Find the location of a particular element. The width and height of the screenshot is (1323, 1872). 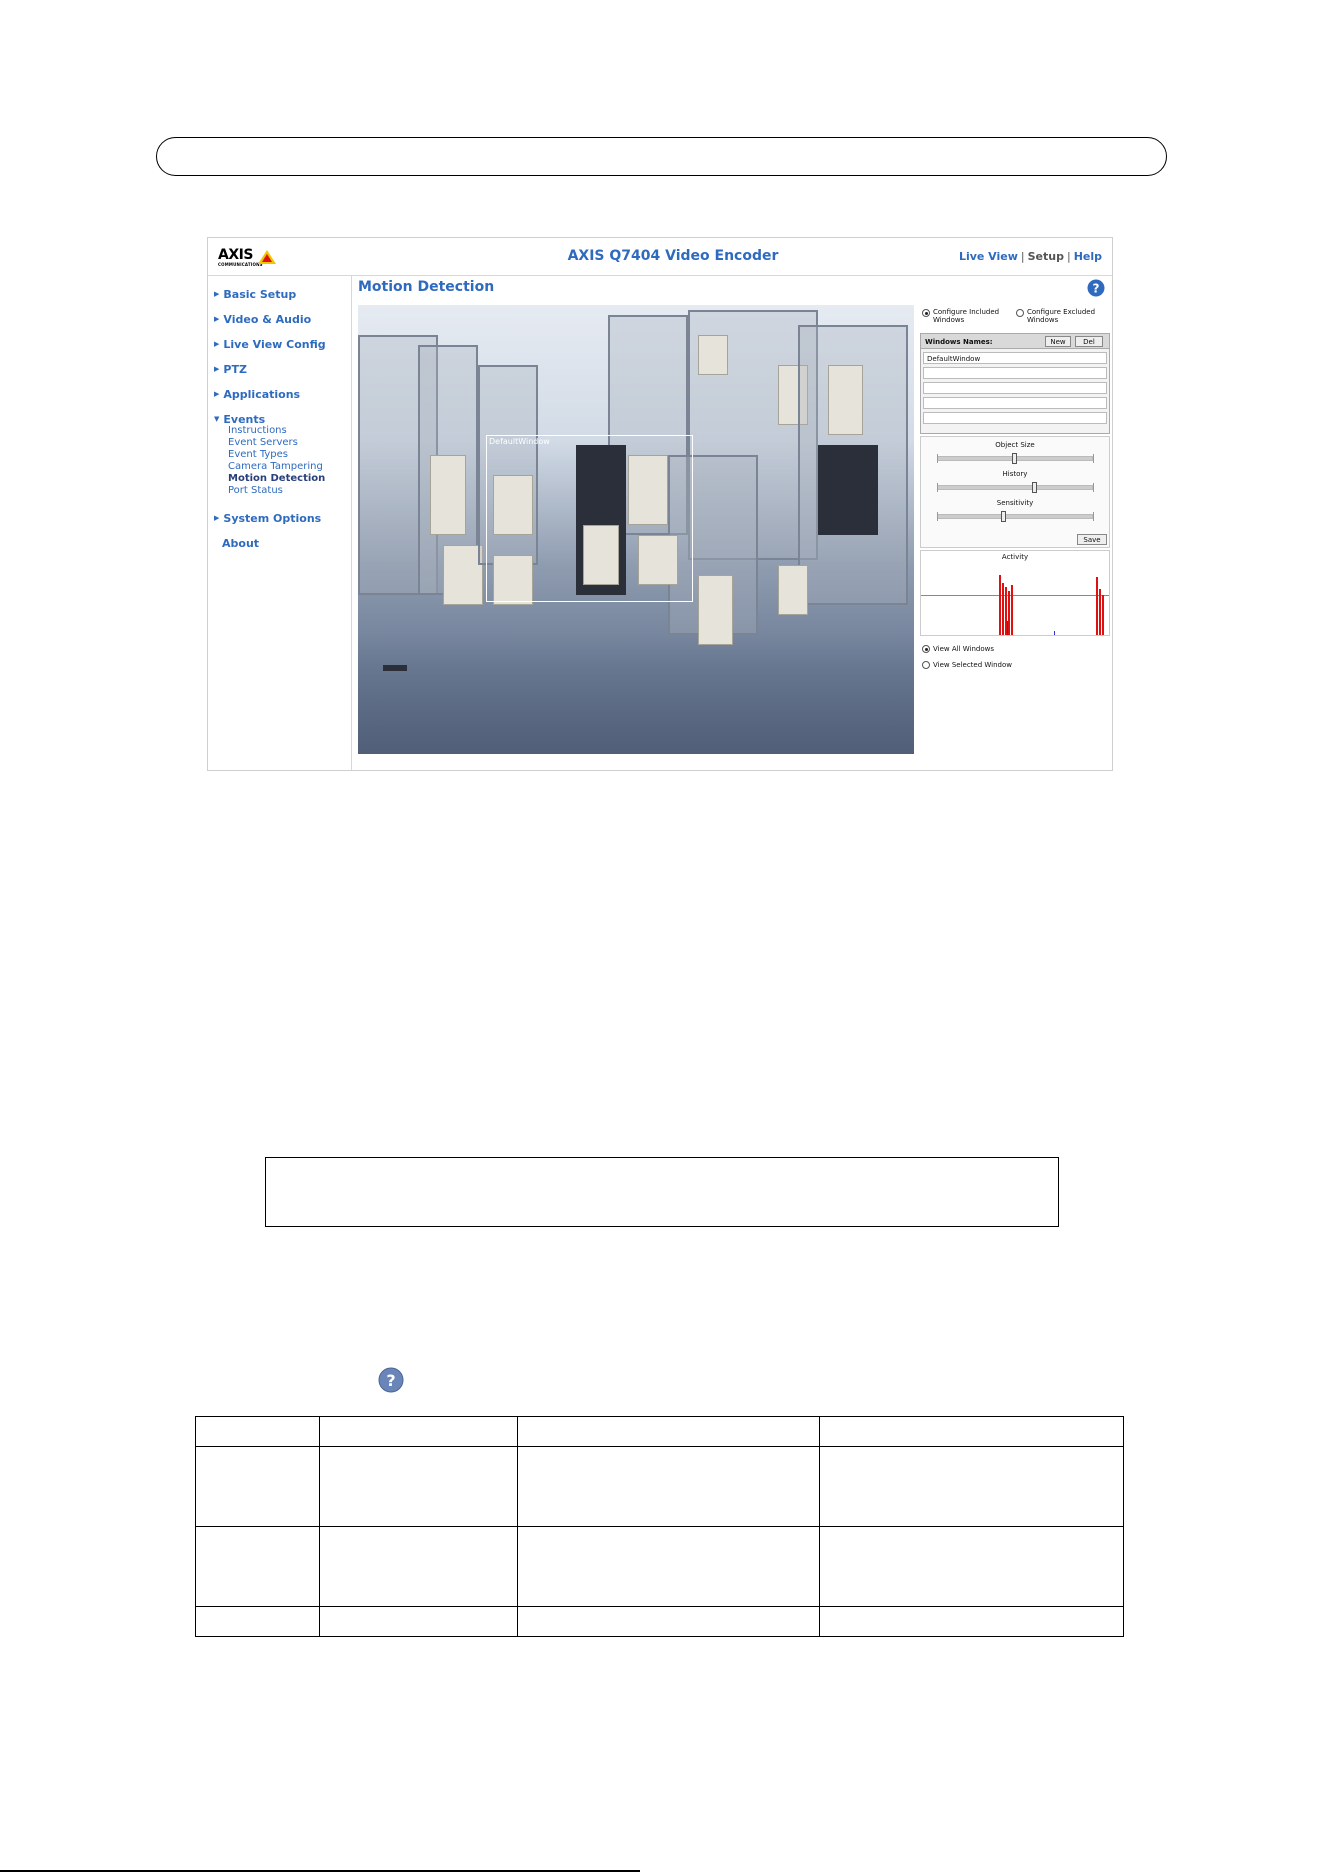

sidebar-item-label: Video & Audio is located at coordinates (267, 319).